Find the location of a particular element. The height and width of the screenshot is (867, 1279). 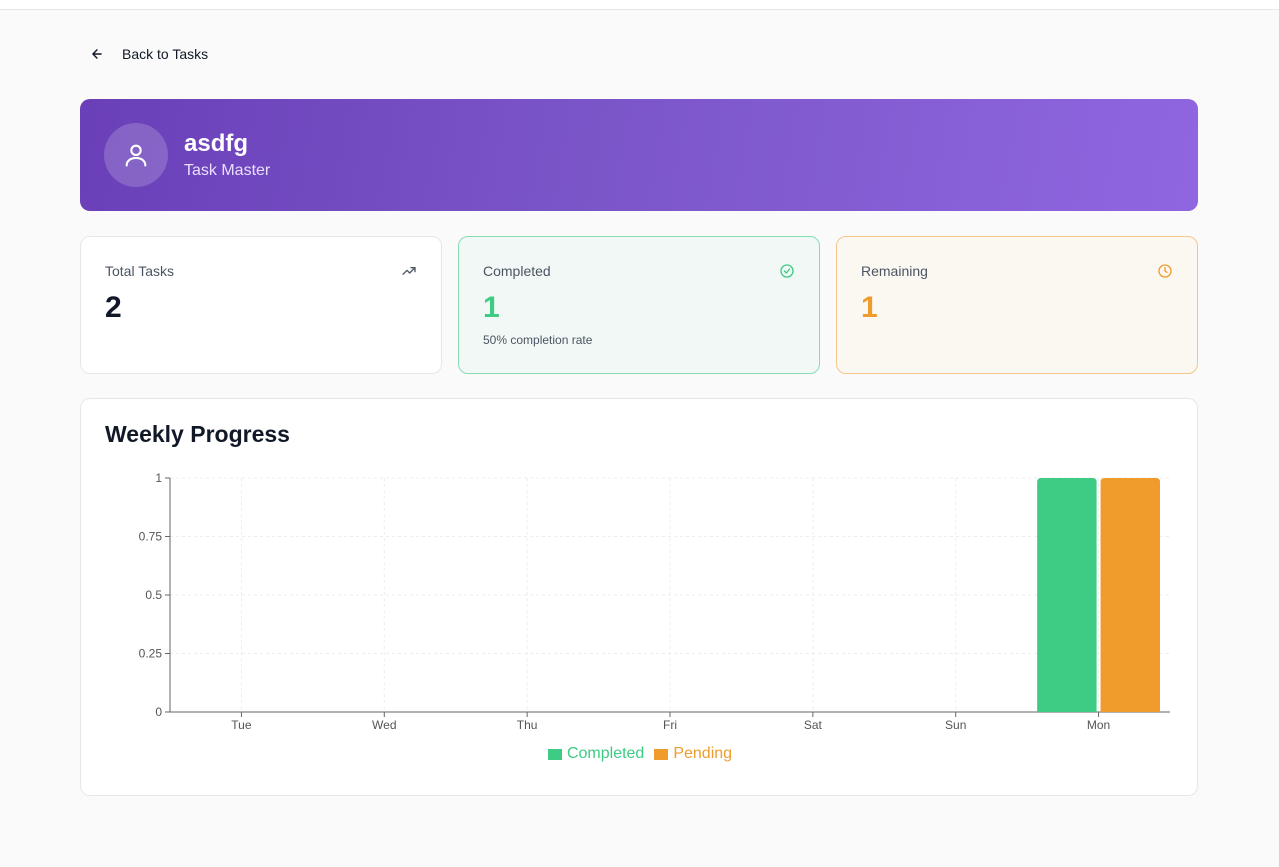

x-tick-label: Fri is located at coordinates (670, 725).